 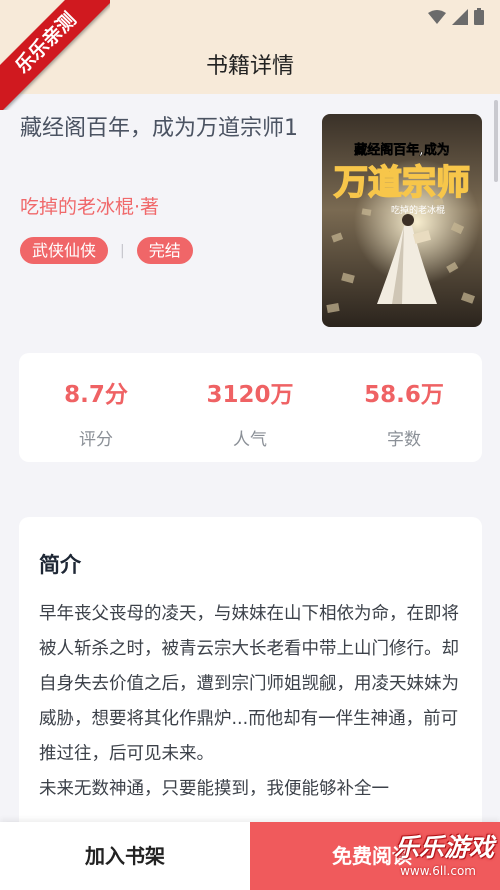 I want to click on stats-card: 8.7分 评分 3120万 人气 58.6万 字数, so click(x=250, y=407).